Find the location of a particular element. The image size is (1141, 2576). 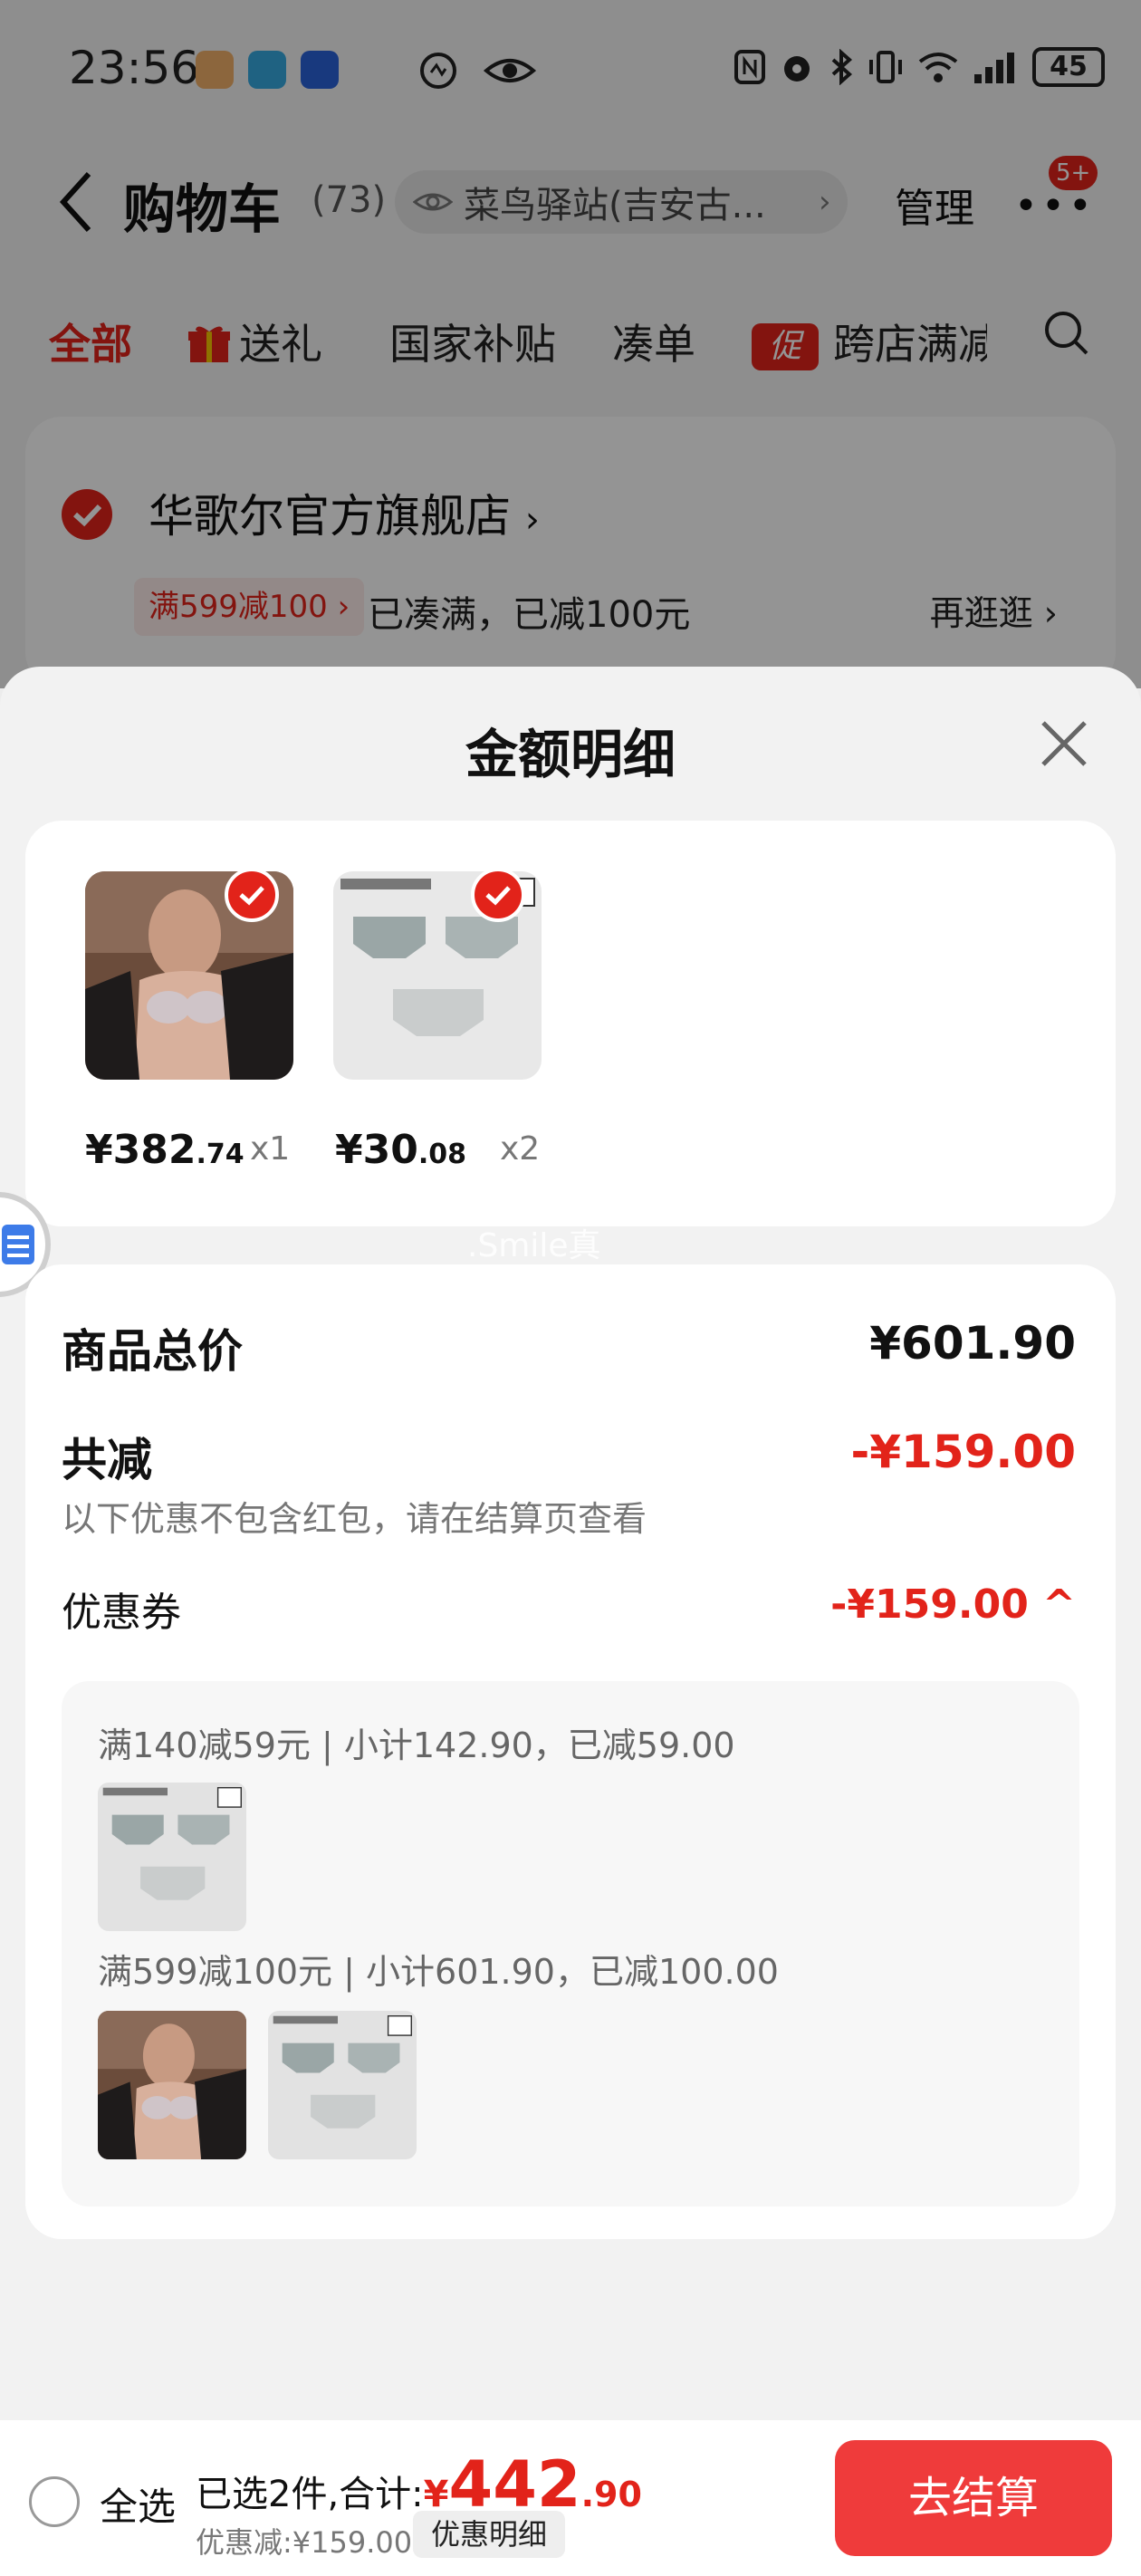

discount-detail-button: 优惠明细 is located at coordinates (489, 2534).